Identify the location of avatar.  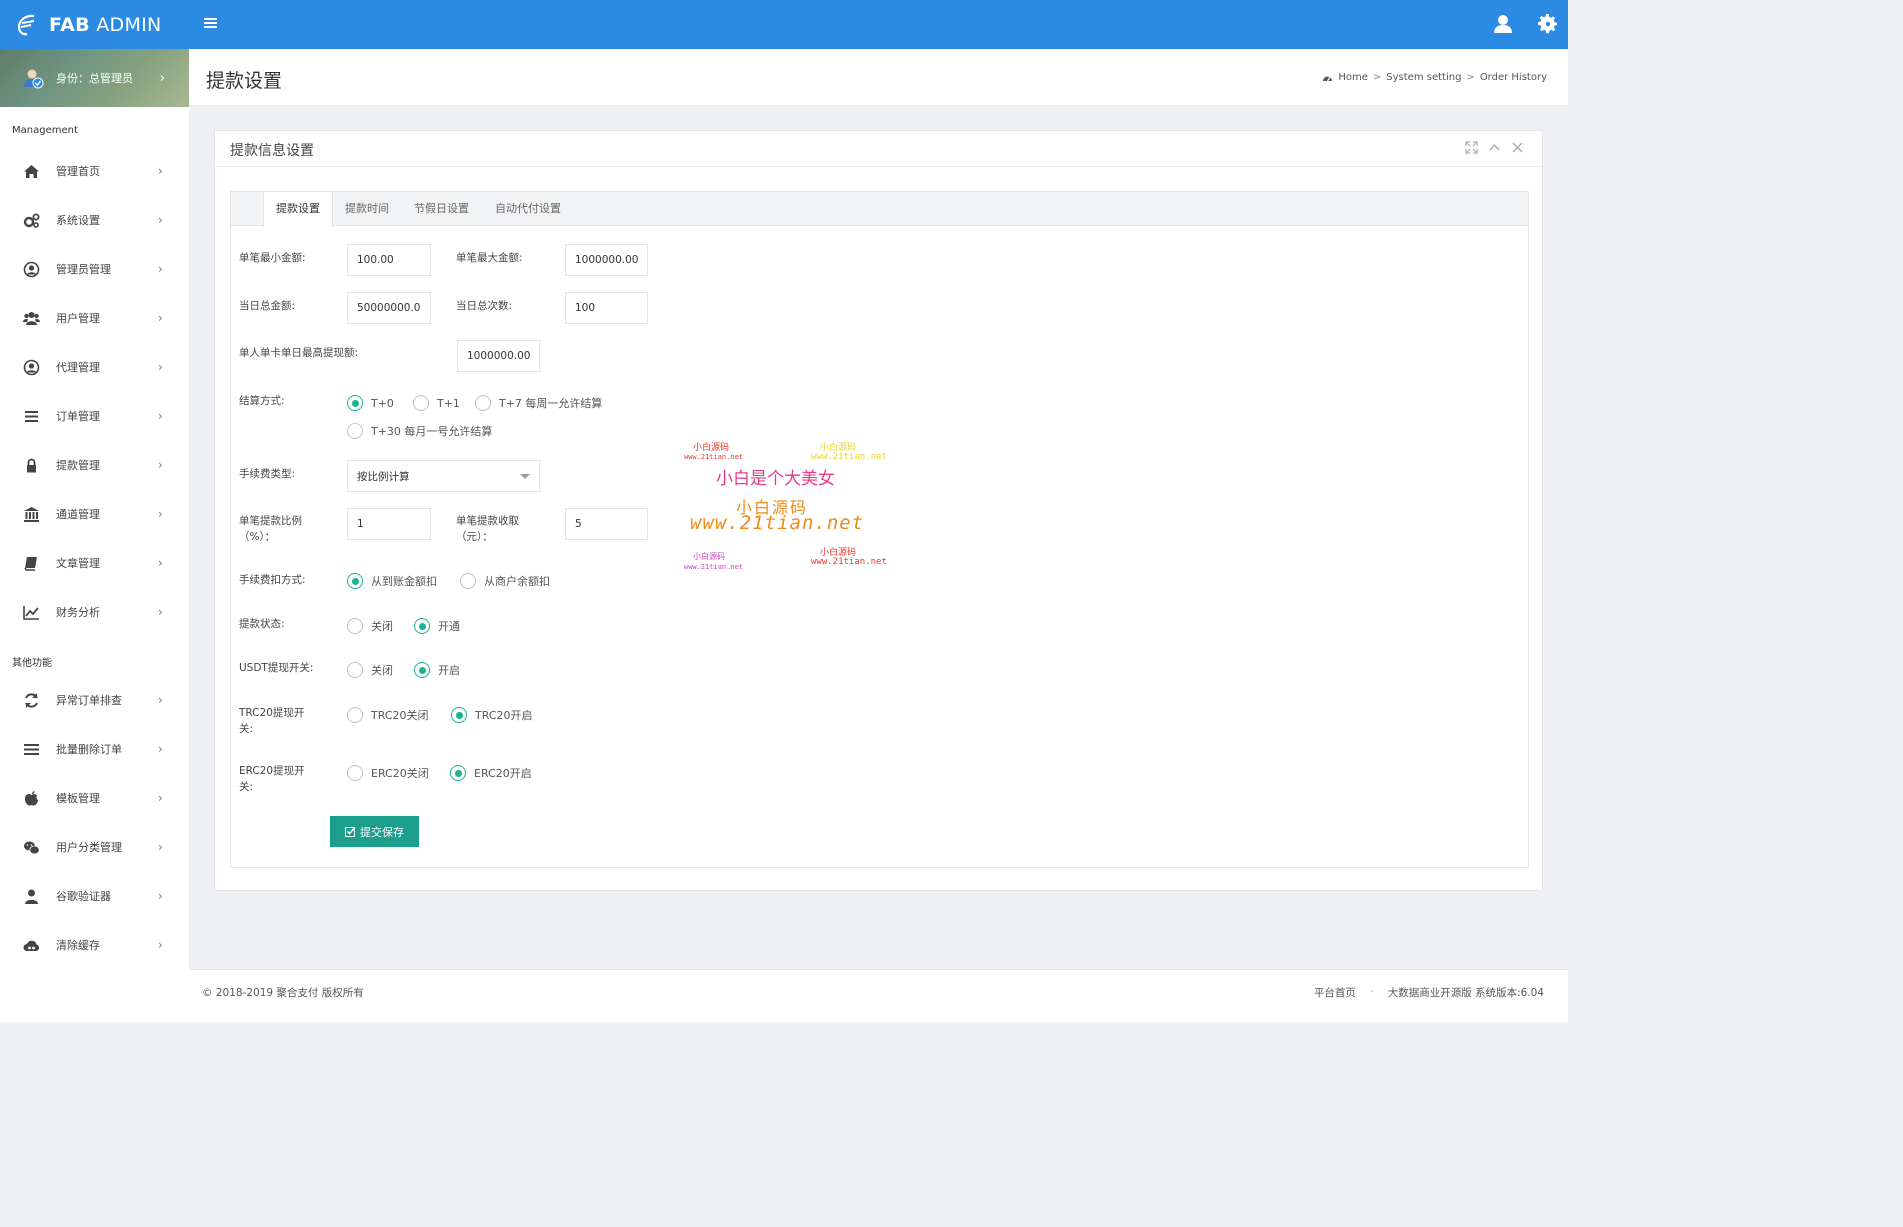
(34, 79).